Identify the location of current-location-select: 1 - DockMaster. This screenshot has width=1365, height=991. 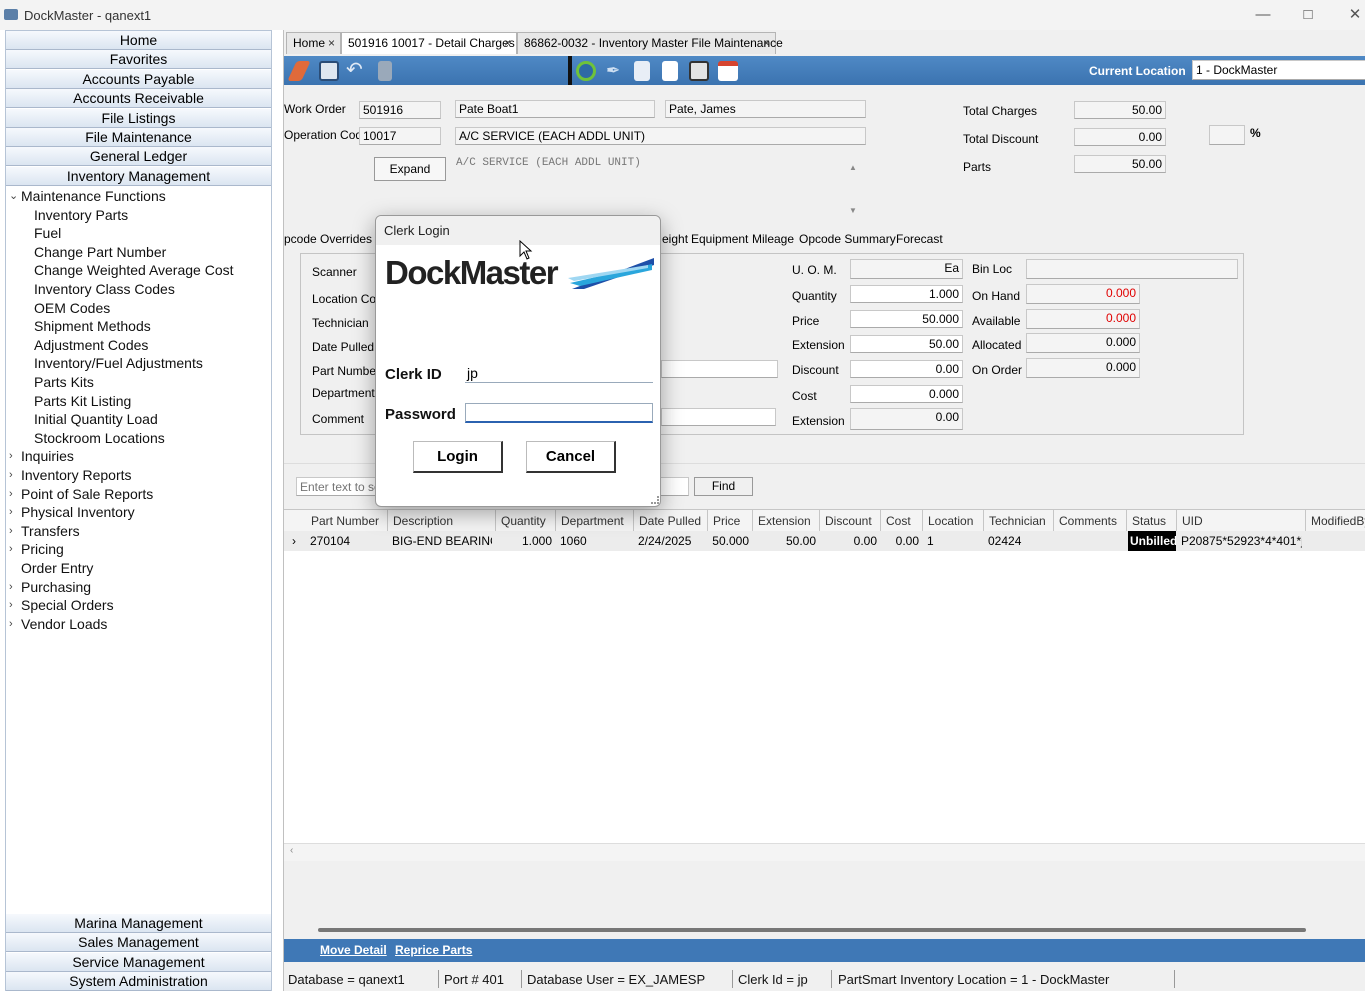
(1278, 70).